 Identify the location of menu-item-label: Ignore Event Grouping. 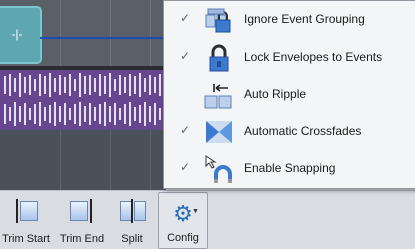
(304, 19).